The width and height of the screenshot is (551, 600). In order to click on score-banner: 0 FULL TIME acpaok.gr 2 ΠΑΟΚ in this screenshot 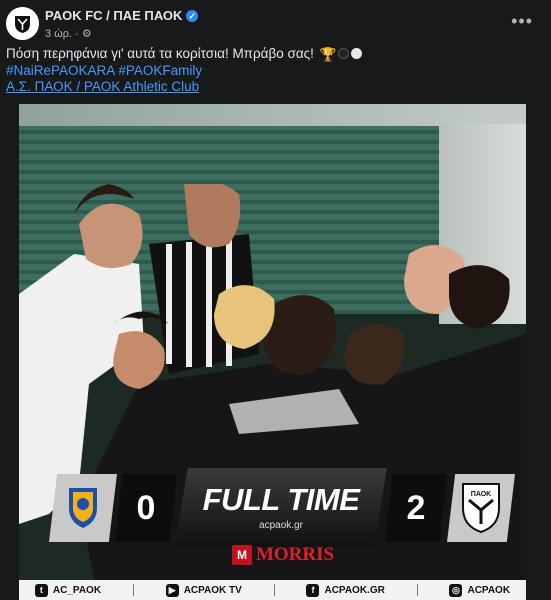, I will do `click(284, 507)`.